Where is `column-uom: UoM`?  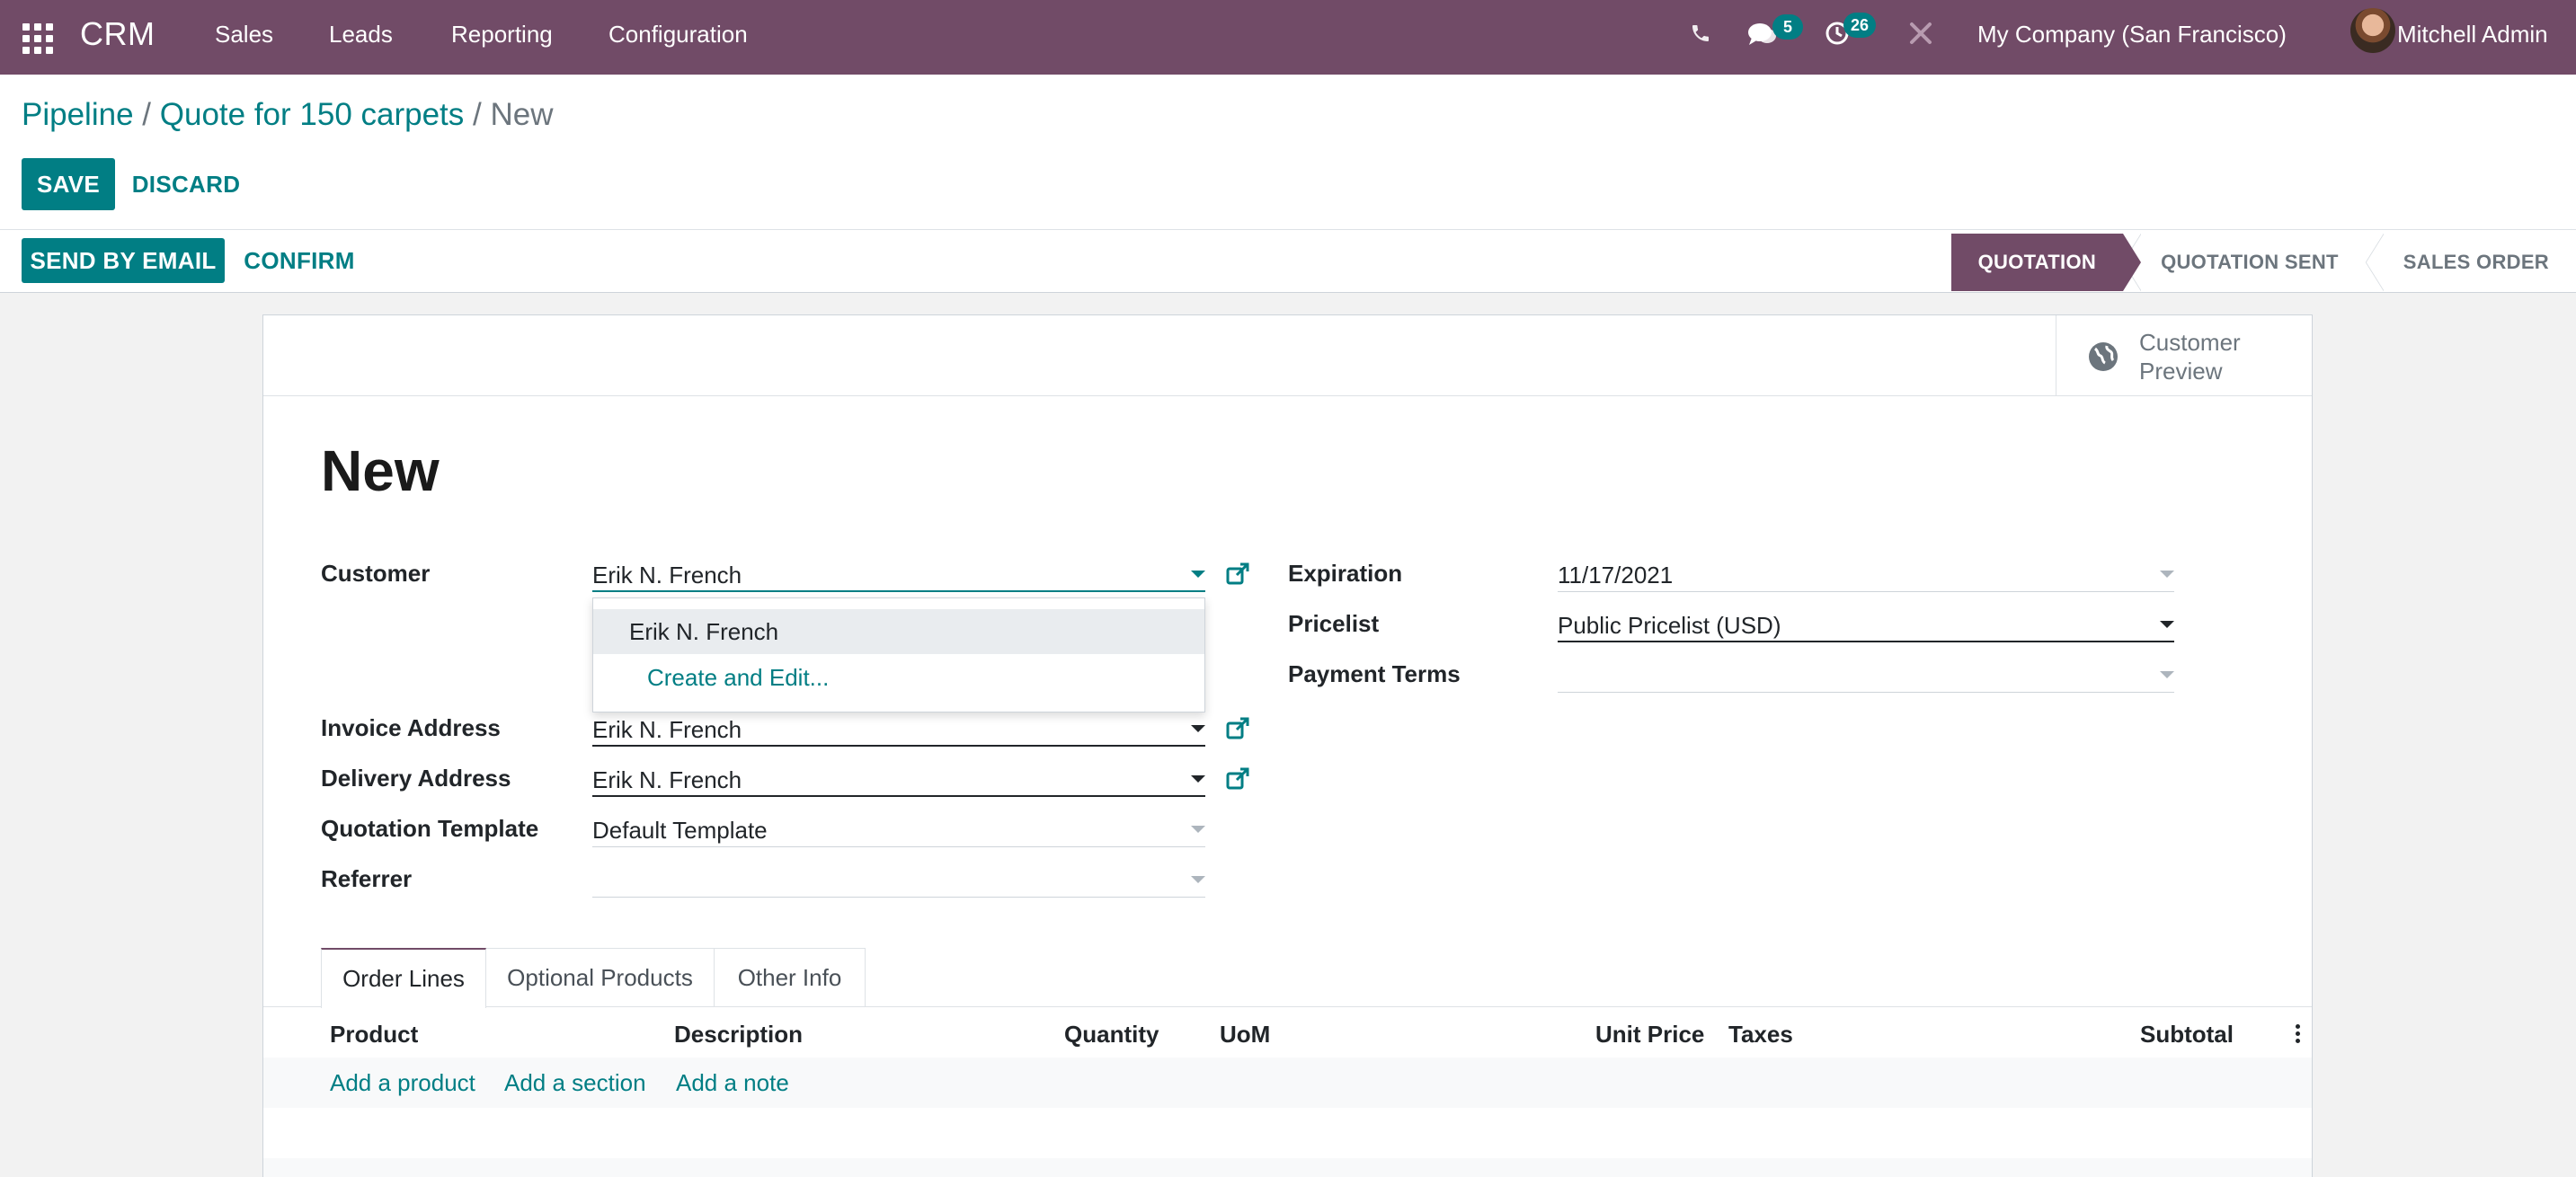 column-uom: UoM is located at coordinates (1245, 1035).